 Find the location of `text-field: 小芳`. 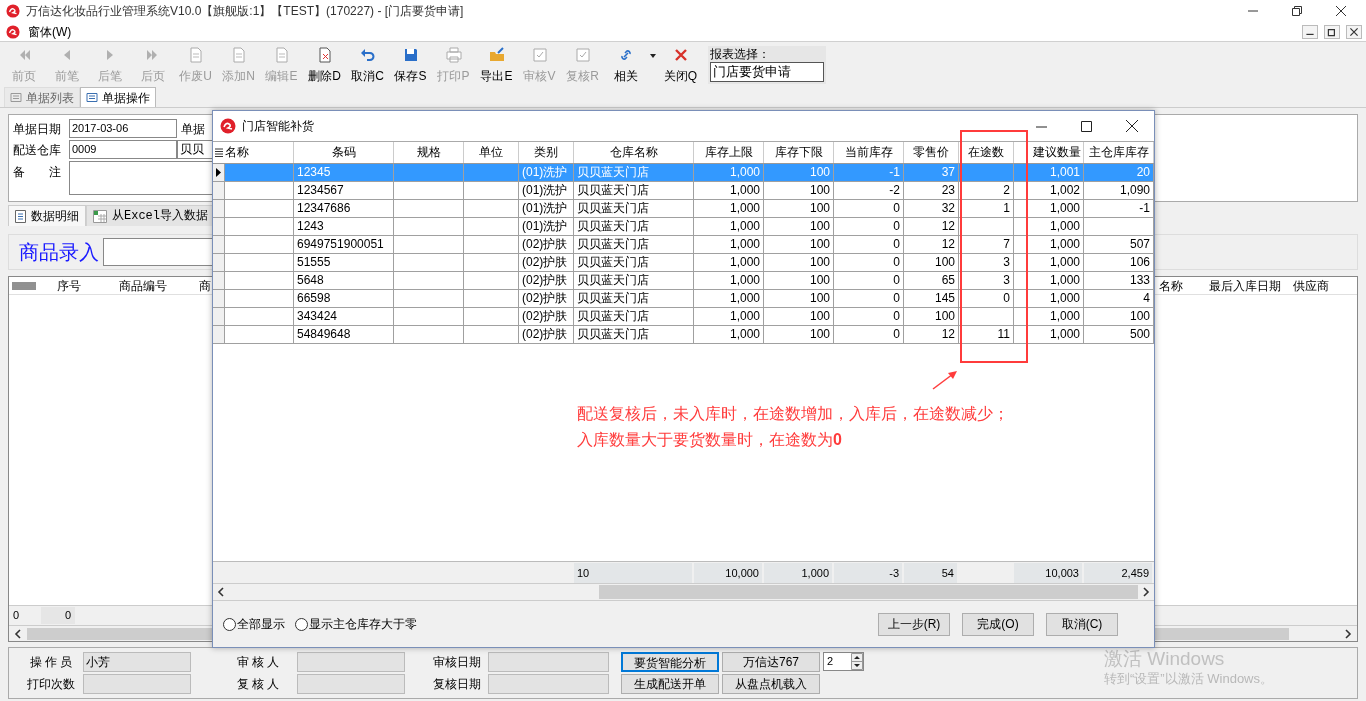

text-field: 小芳 is located at coordinates (137, 662).